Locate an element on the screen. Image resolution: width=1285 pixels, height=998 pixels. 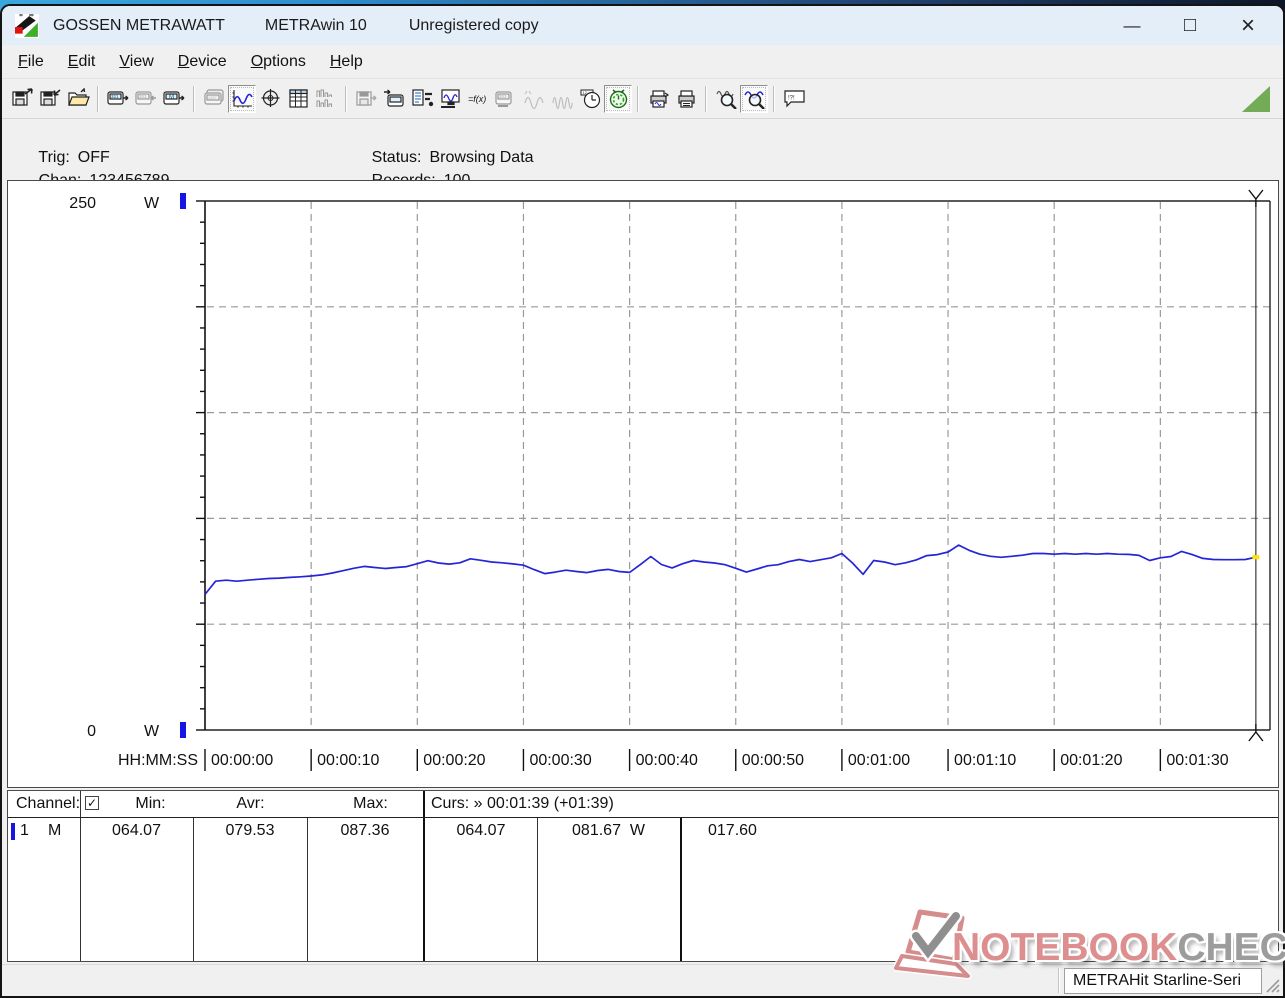
cell-channel: 1 is located at coordinates (24, 830).